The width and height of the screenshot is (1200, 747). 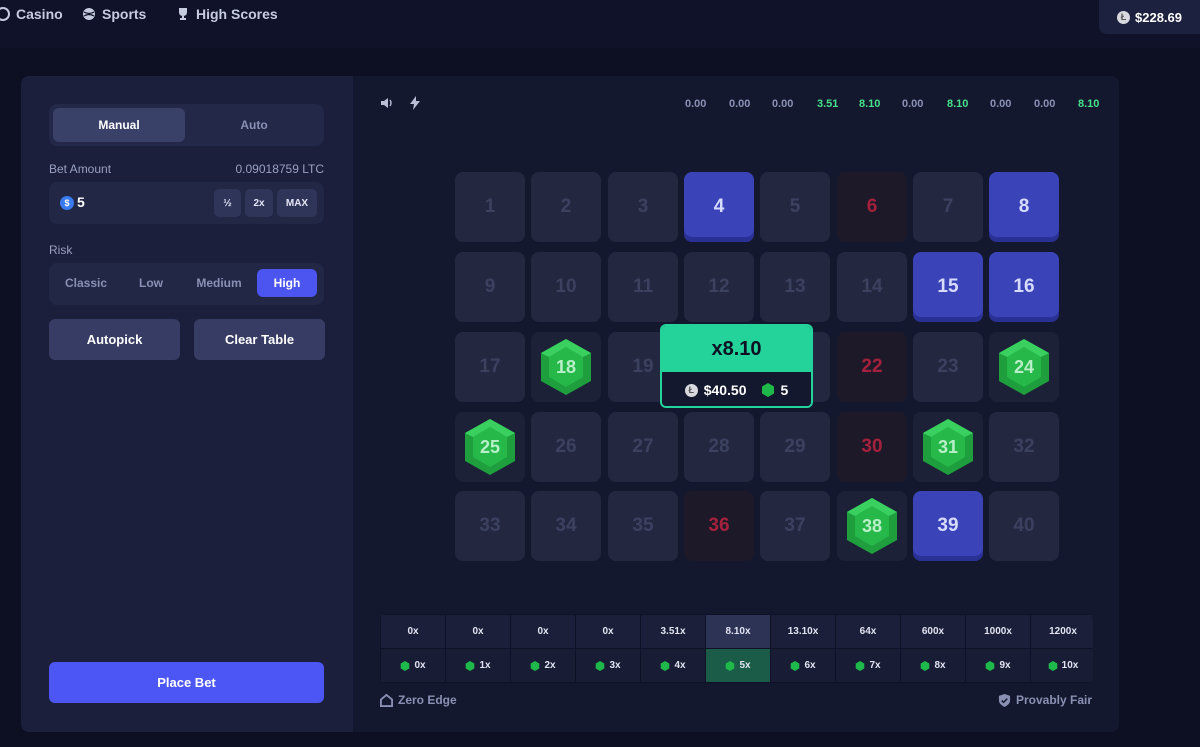 What do you see at coordinates (1024, 367) in the screenshot?
I see `tile-24: 24` at bounding box center [1024, 367].